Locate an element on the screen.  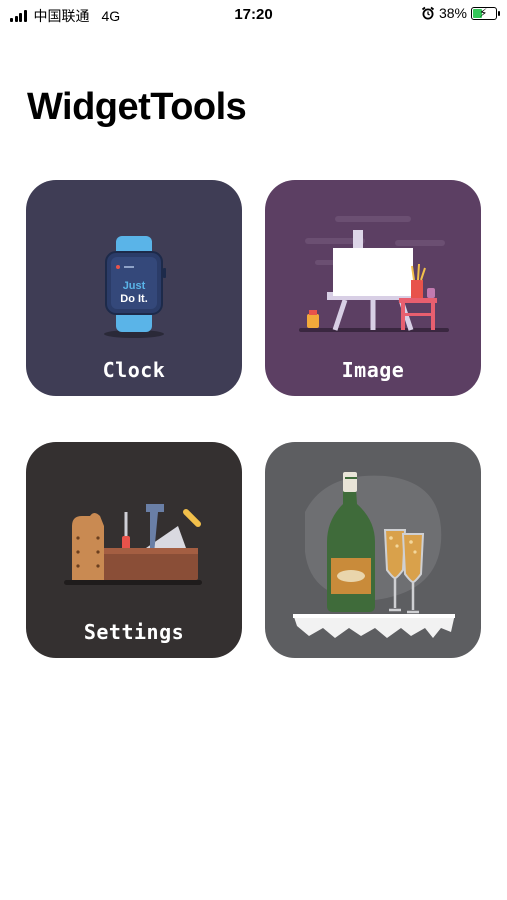
image-card: Image is located at coordinates (373, 288).